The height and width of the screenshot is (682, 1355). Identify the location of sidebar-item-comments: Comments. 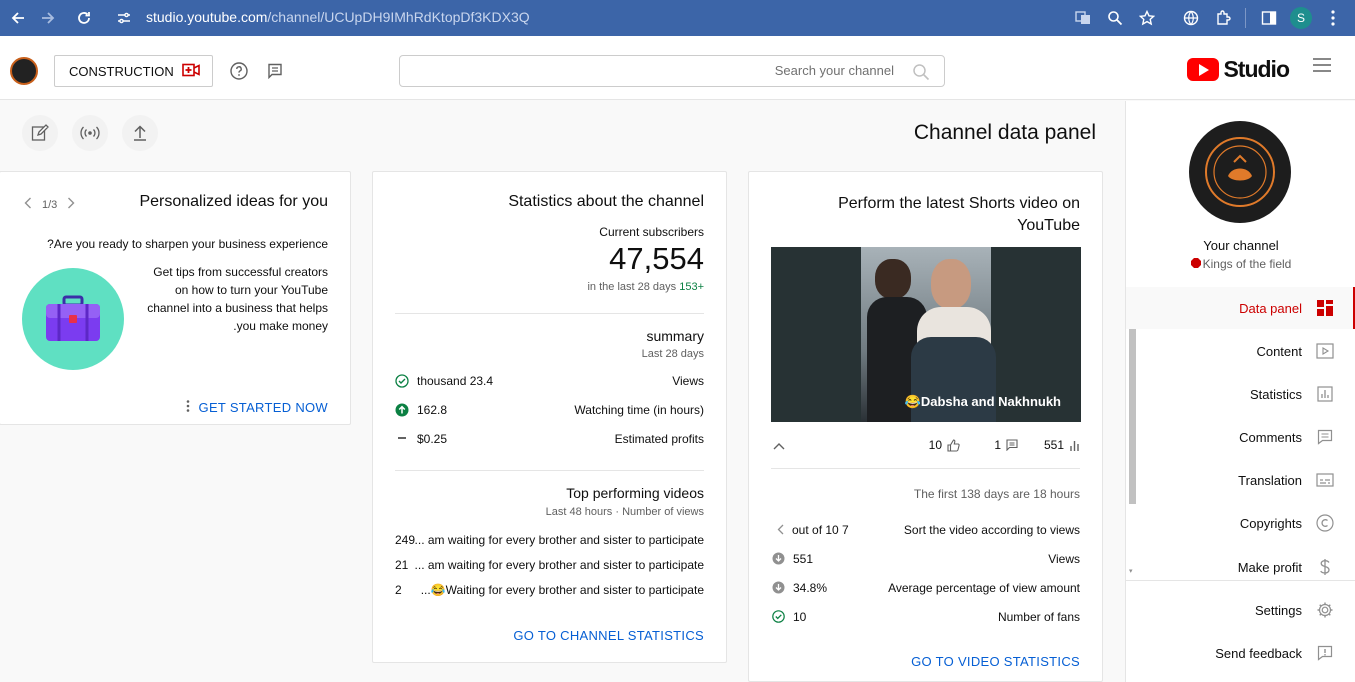
(1240, 437).